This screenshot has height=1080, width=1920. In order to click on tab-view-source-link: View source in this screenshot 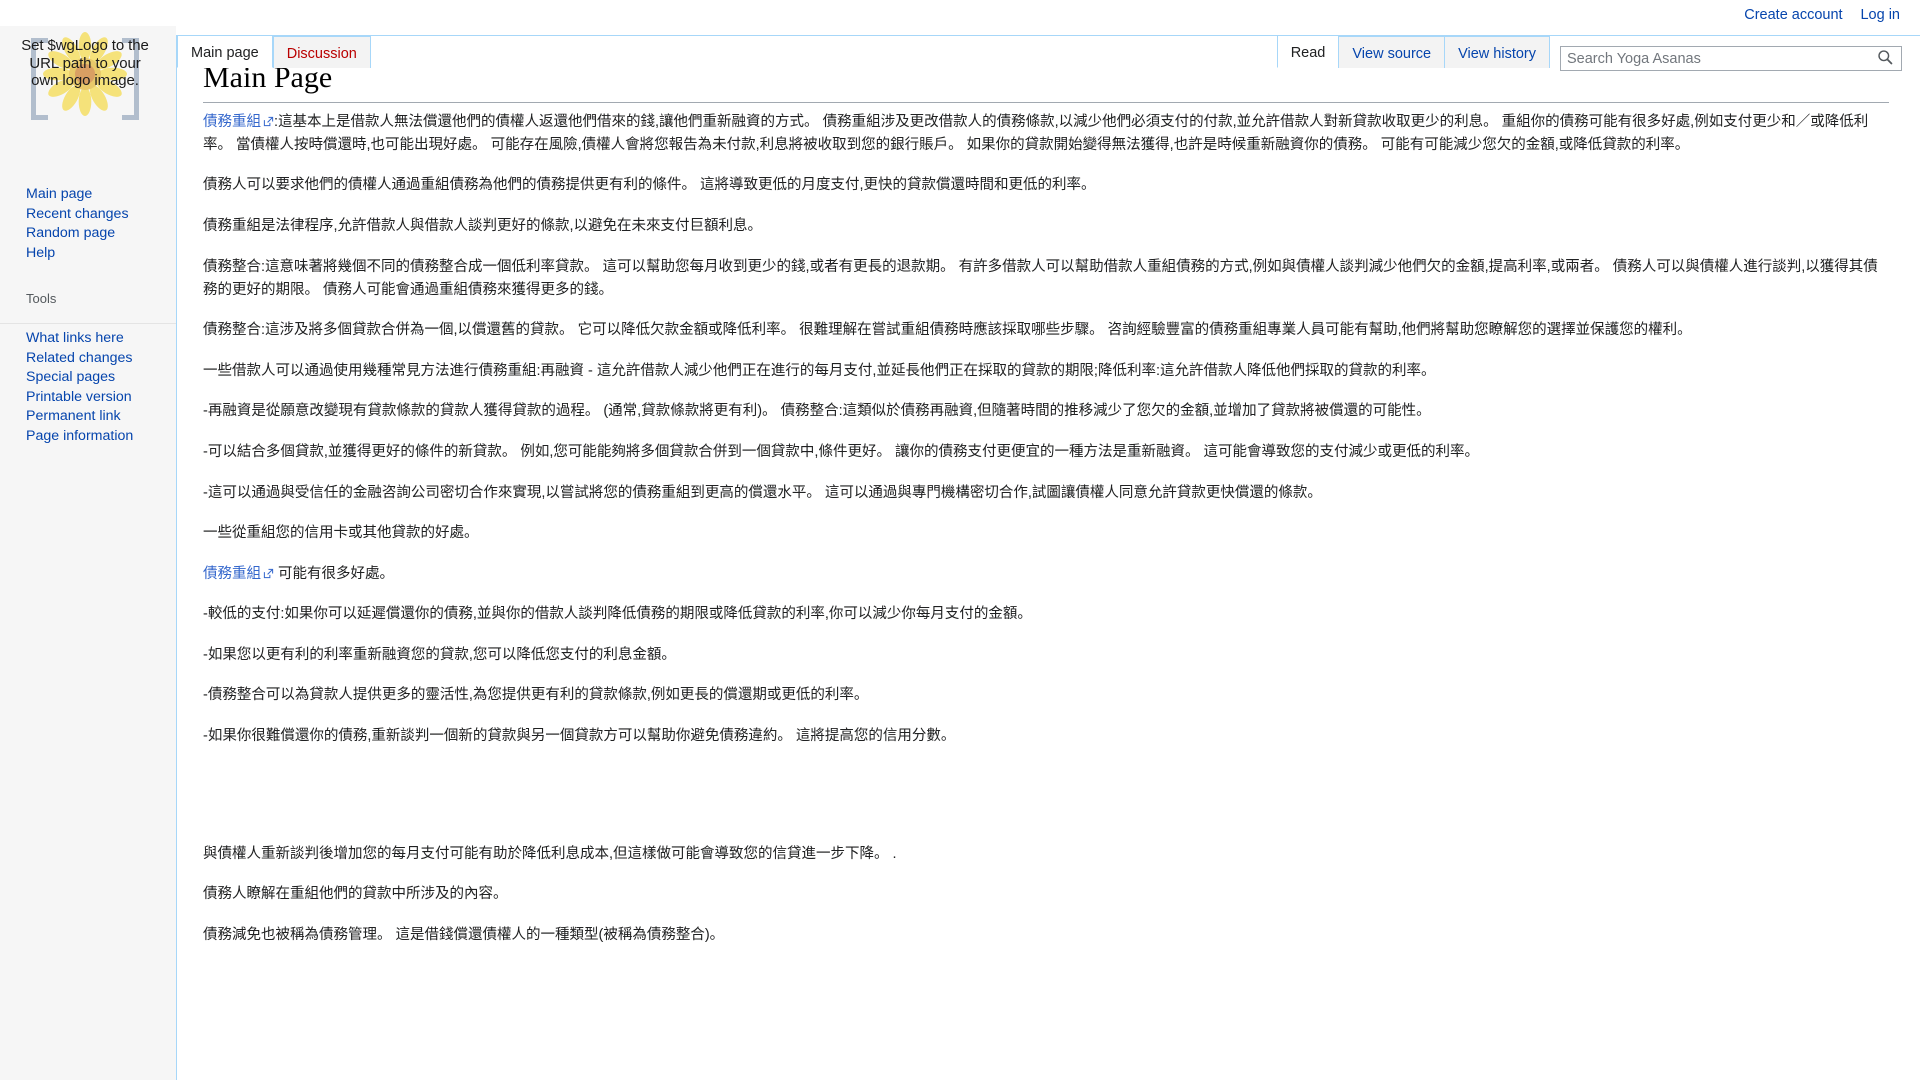, I will do `click(1391, 50)`.